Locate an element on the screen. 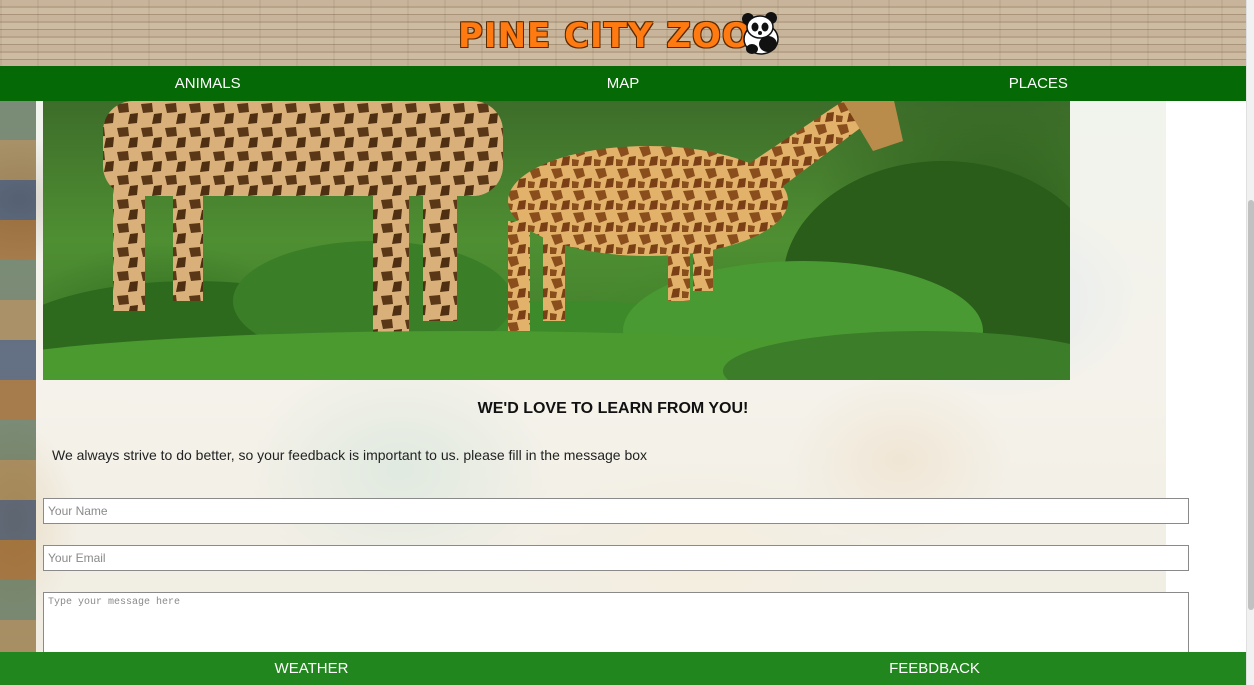  name-input is located at coordinates (616, 511).